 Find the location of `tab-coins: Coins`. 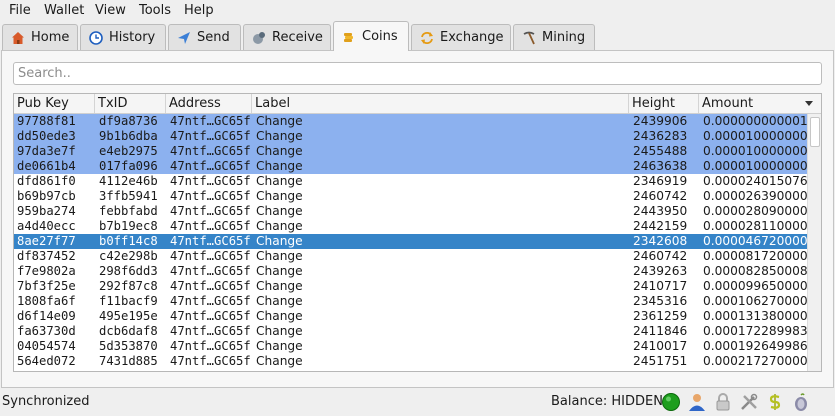

tab-coins: Coins is located at coordinates (371, 36).